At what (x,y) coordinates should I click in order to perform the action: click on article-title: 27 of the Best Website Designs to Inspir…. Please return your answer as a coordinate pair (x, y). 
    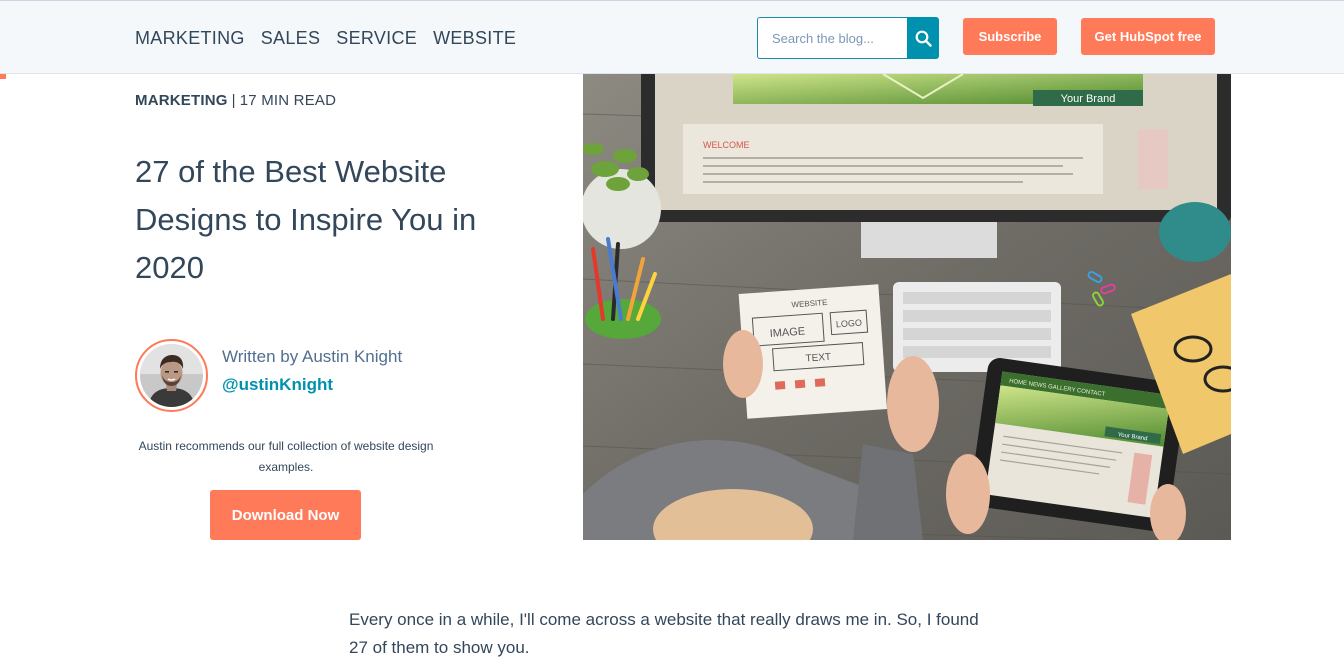
    Looking at the image, I should click on (306, 219).